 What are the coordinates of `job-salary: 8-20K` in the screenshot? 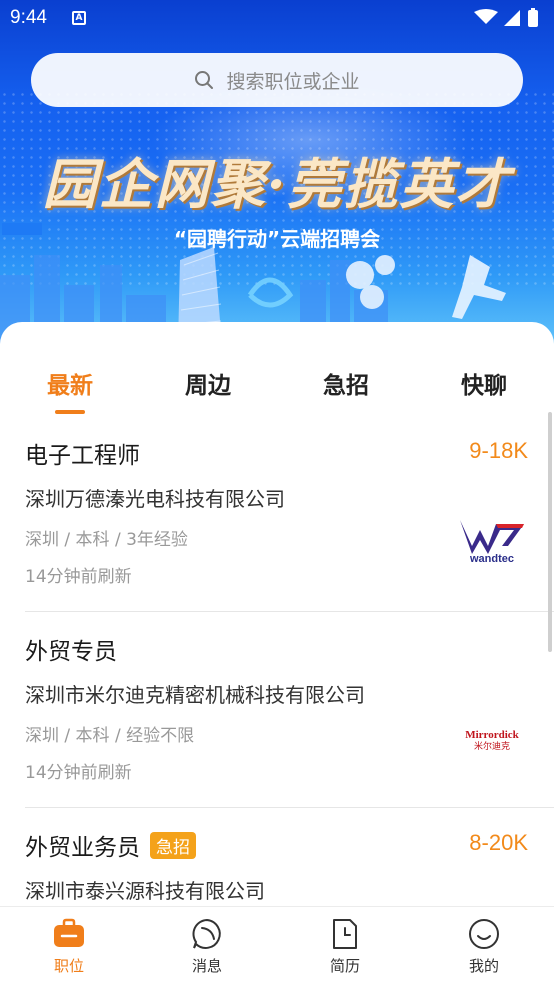 It's located at (498, 842).